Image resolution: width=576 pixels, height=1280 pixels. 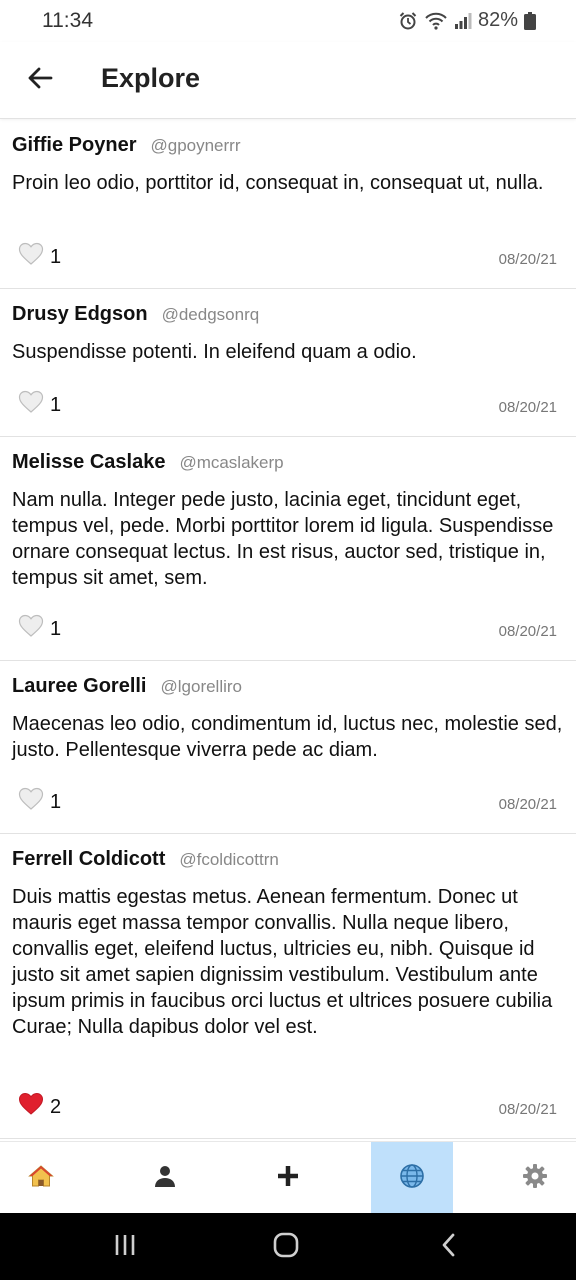 I want to click on battery-percentage: 82%, so click(x=497, y=20).